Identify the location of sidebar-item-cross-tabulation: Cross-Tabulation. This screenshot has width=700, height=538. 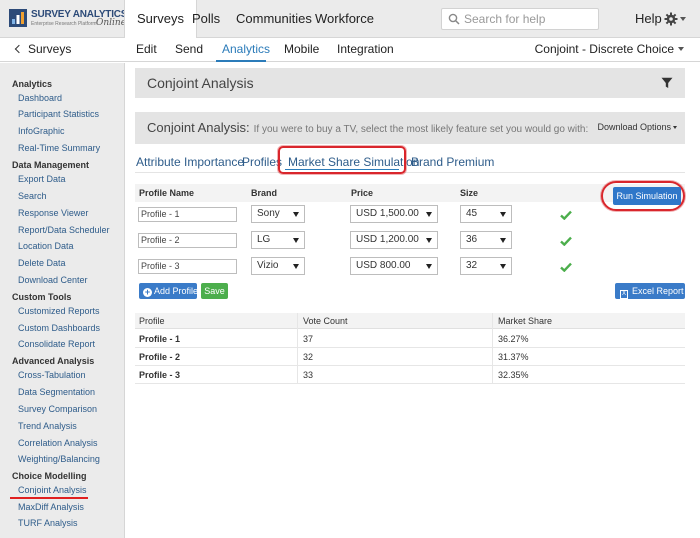
(52, 375).